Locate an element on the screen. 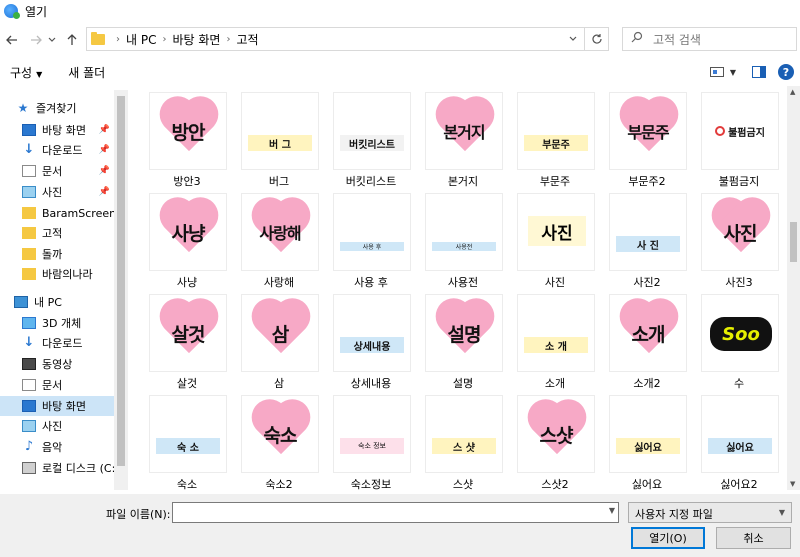 This screenshot has height=557, width=800. file-item: 상세내용 상세내용 is located at coordinates (371, 344).